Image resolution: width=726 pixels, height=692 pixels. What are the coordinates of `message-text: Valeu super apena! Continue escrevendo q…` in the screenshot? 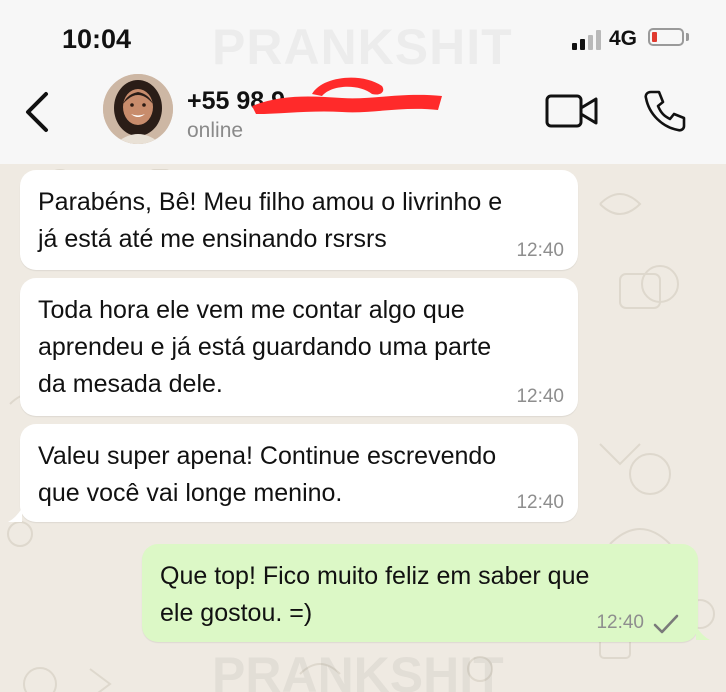 It's located at (267, 474).